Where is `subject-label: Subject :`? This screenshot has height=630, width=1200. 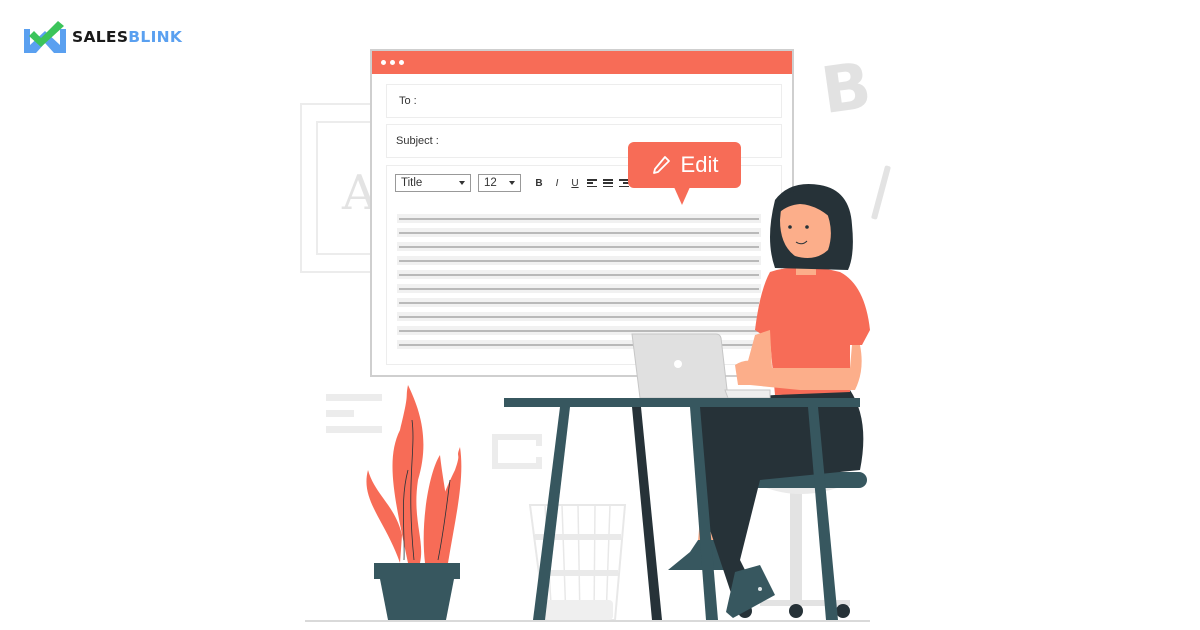
subject-label: Subject : is located at coordinates (417, 141).